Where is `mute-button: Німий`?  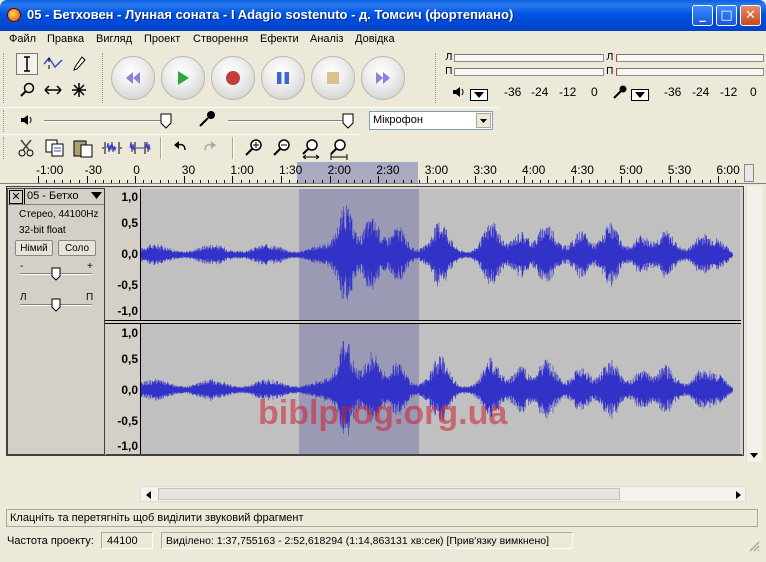 mute-button: Німий is located at coordinates (34, 248).